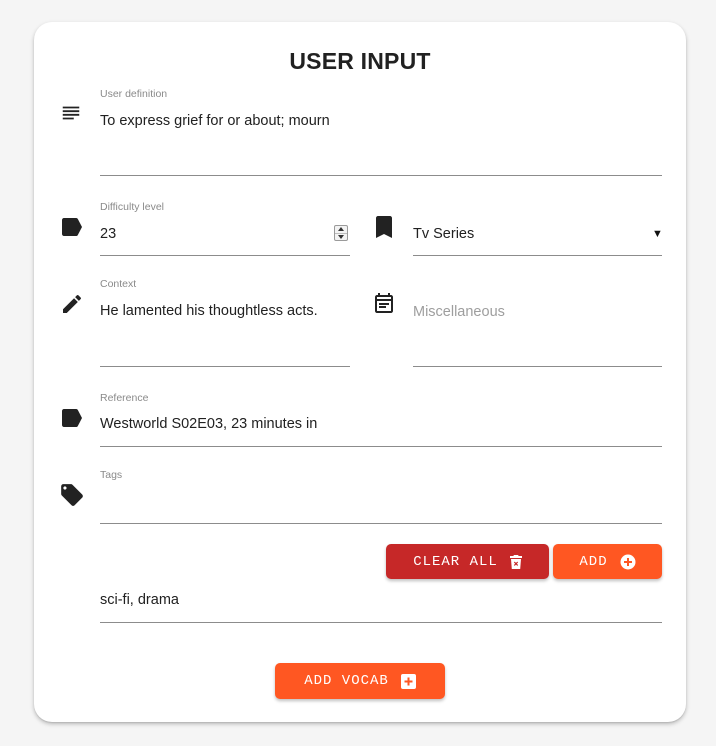  I want to click on miscellaneous-input: Miscellaneous, so click(459, 312).